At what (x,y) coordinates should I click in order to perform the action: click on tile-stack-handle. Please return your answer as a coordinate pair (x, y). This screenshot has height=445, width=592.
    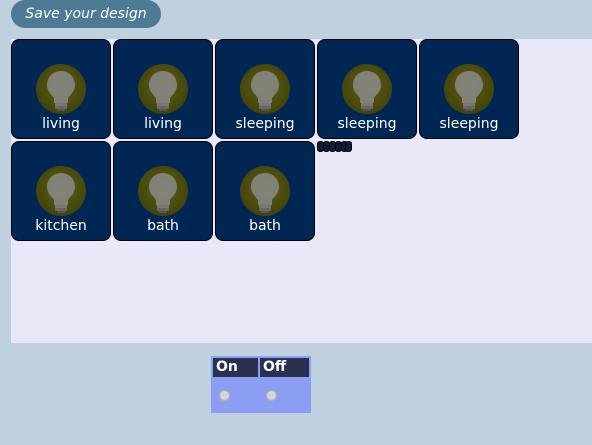
    Looking at the image, I should click on (337, 147).